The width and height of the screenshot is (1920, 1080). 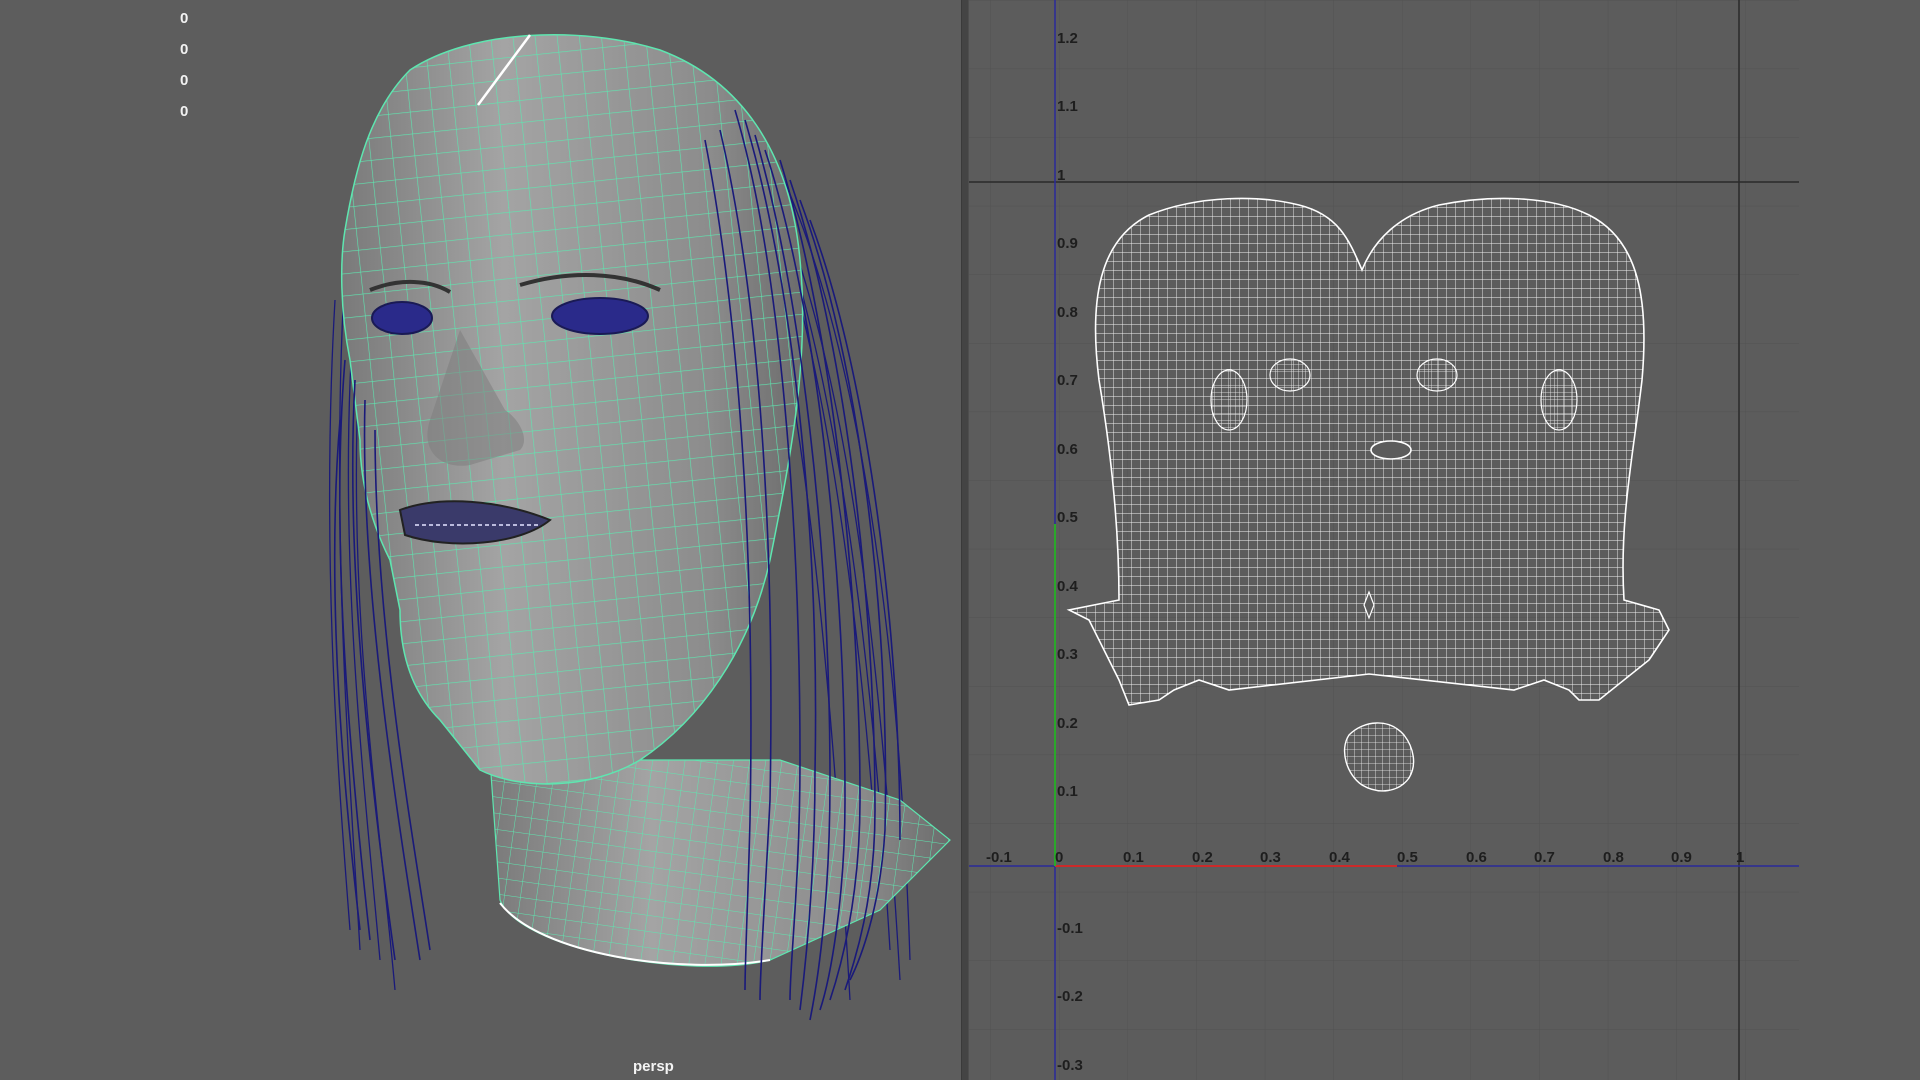 I want to click on v-tick: 0.6, so click(x=1067, y=449).